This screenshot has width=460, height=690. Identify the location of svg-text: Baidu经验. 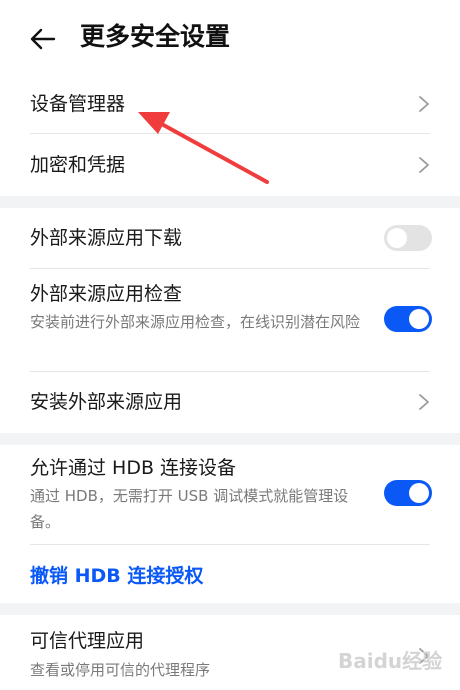
(390, 661).